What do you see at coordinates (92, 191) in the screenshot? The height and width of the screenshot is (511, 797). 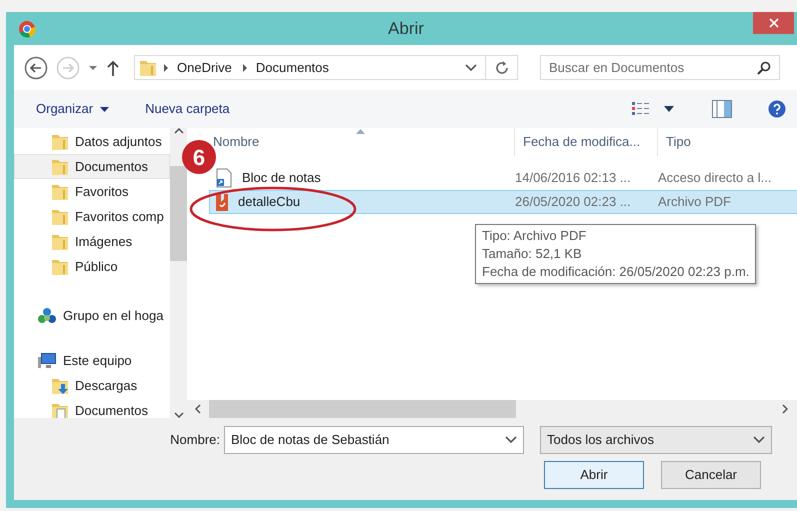 I see `sidebar-item: Favoritos` at bounding box center [92, 191].